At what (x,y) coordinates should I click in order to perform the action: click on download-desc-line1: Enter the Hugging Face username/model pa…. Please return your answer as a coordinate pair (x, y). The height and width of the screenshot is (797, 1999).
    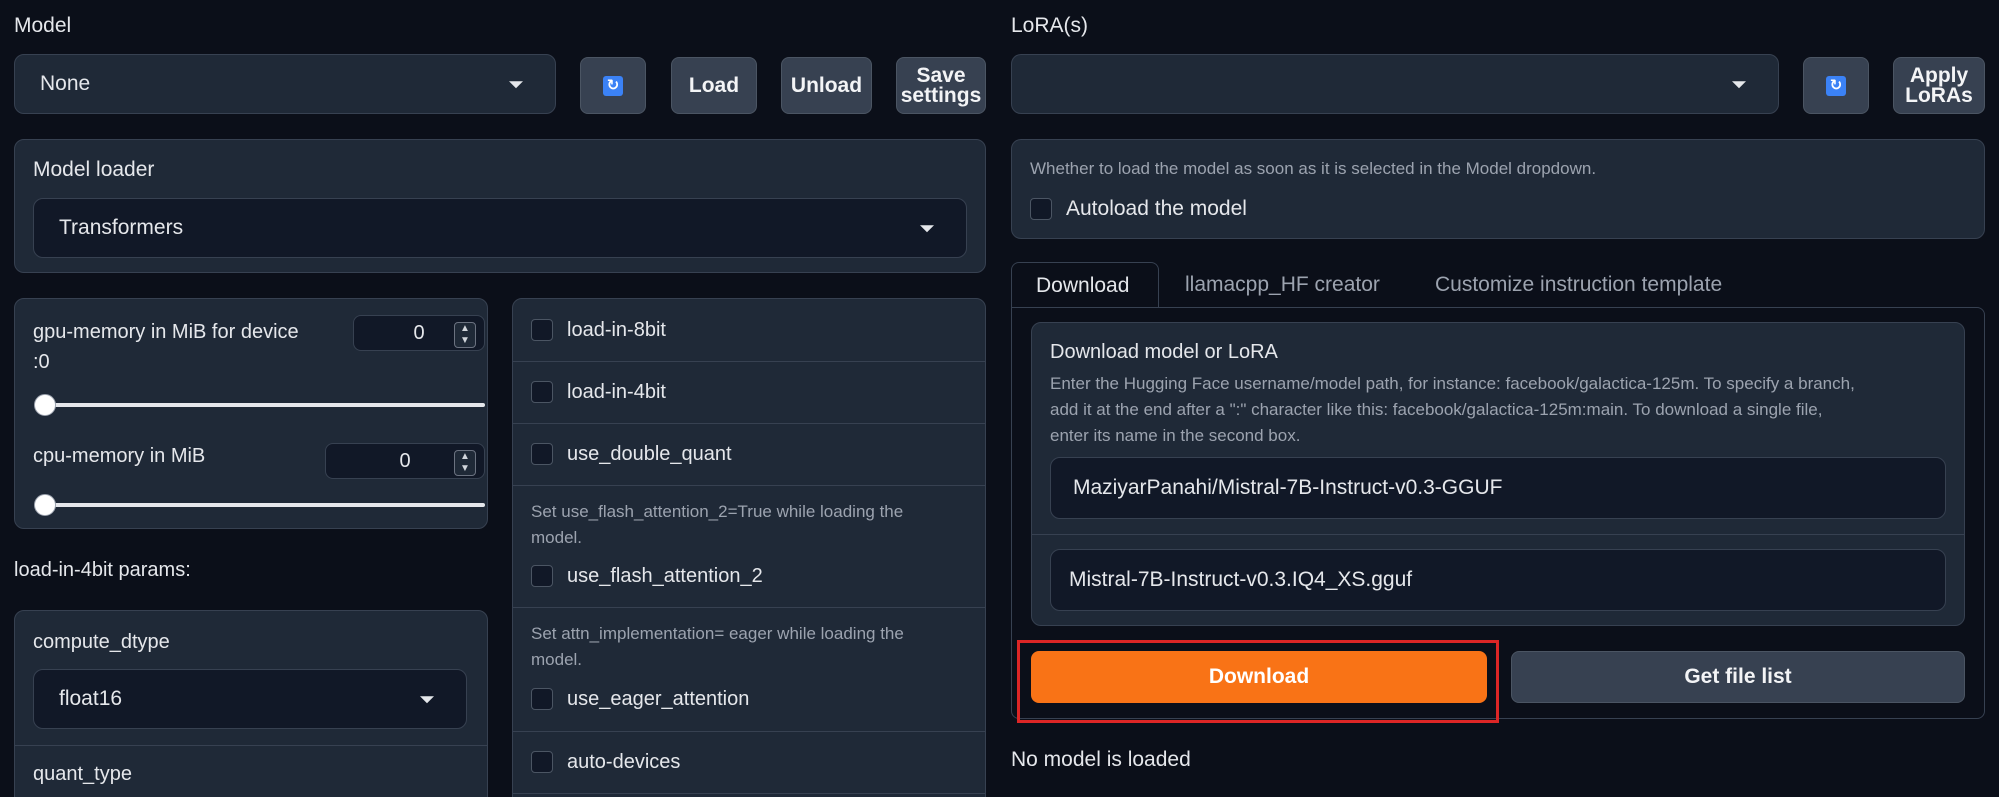
    Looking at the image, I should click on (1452, 383).